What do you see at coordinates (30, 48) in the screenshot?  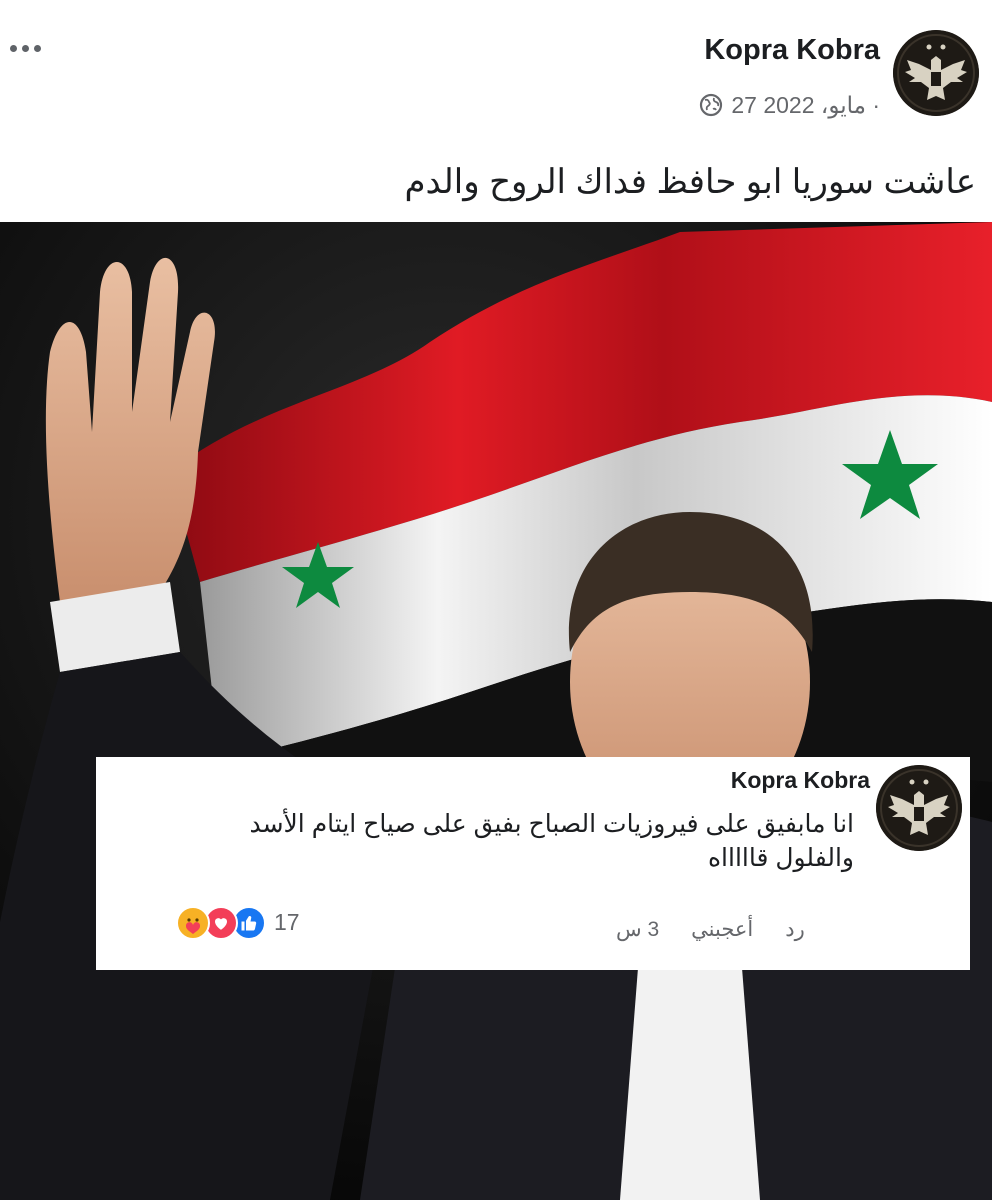 I see `more-options-icon` at bounding box center [30, 48].